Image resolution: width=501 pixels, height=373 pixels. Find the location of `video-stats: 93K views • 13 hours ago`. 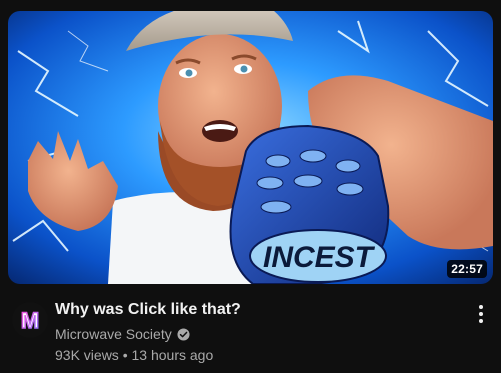

video-stats: 93K views • 13 hours ago is located at coordinates (134, 355).